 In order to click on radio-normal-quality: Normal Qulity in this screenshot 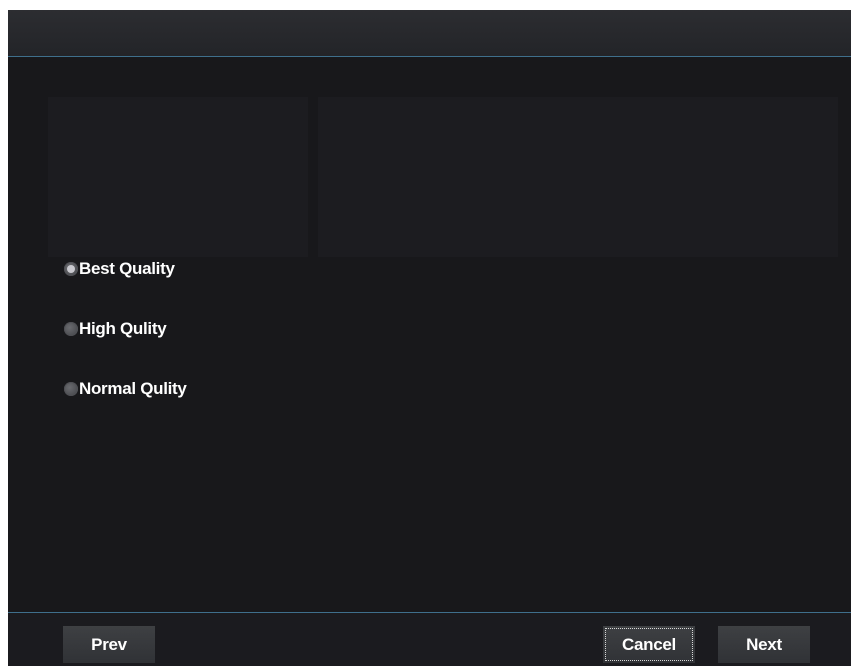, I will do `click(125, 389)`.